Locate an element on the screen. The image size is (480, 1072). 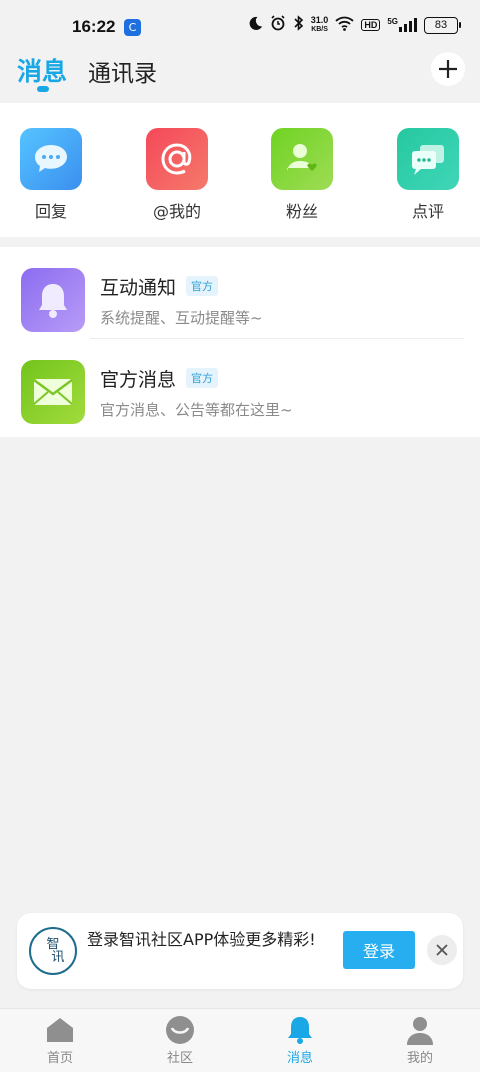
nav-label: 消息 is located at coordinates (299, 1058).